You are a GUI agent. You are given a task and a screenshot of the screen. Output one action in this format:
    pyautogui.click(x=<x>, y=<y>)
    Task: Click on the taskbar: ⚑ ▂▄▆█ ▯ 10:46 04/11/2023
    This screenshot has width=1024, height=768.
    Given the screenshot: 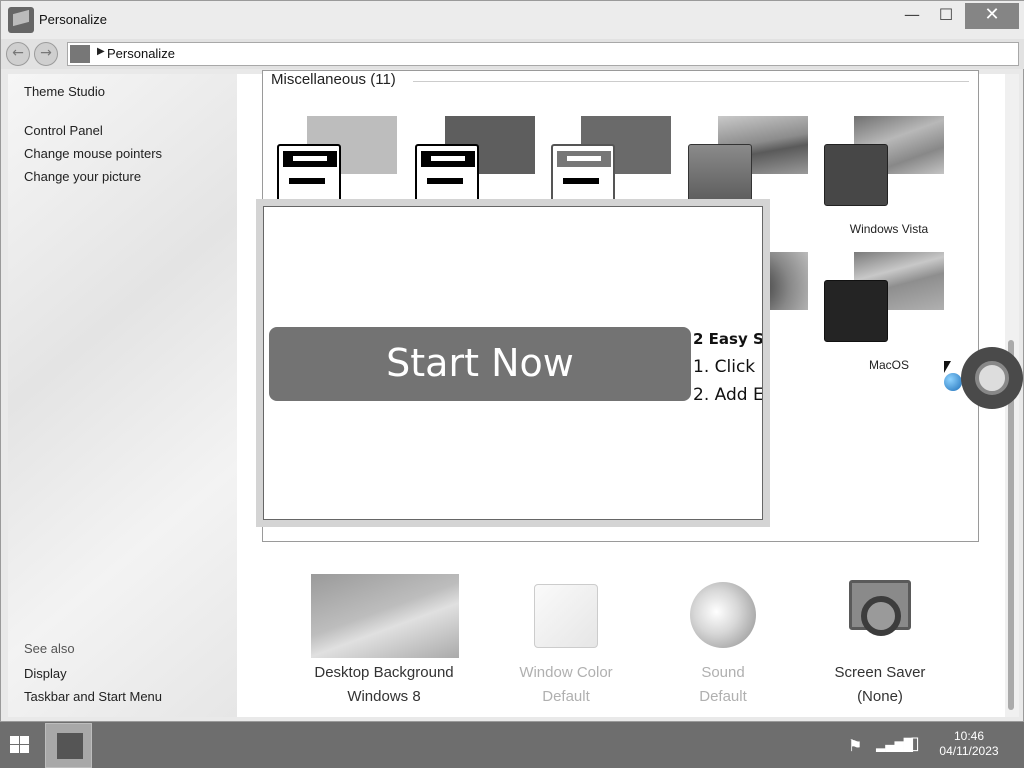 What is the action you would take?
    pyautogui.click(x=512, y=745)
    